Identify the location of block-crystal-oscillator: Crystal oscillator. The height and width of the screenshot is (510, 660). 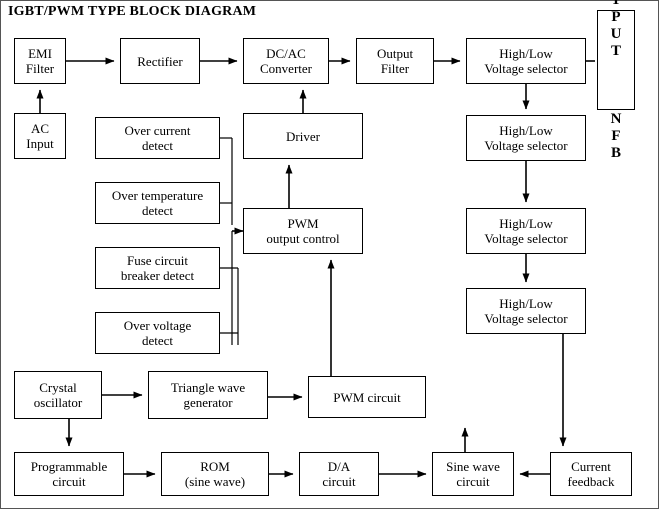
(58, 395).